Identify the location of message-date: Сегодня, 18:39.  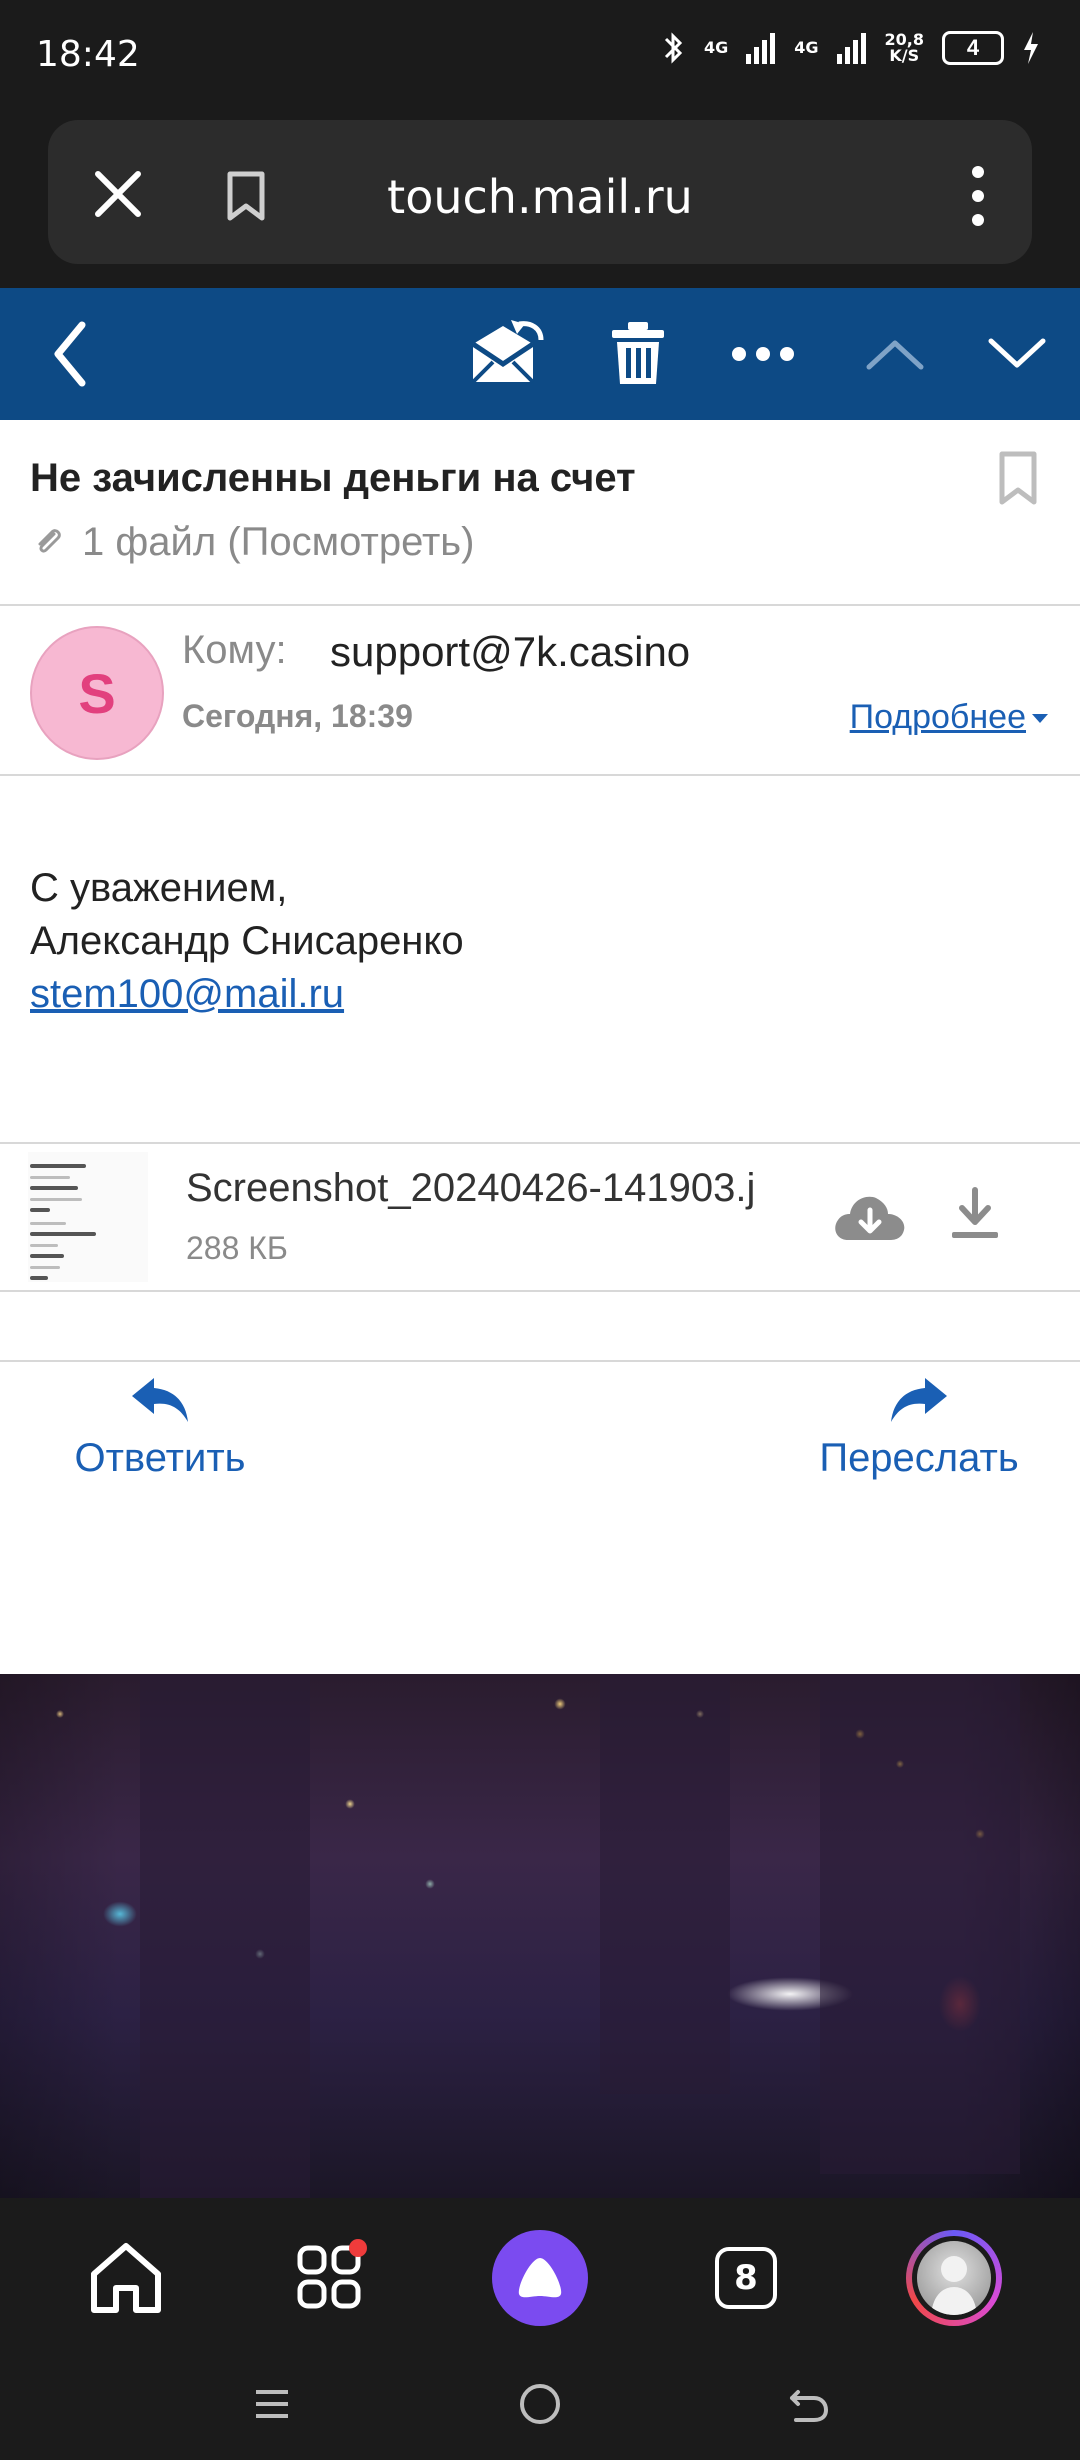
(297, 716).